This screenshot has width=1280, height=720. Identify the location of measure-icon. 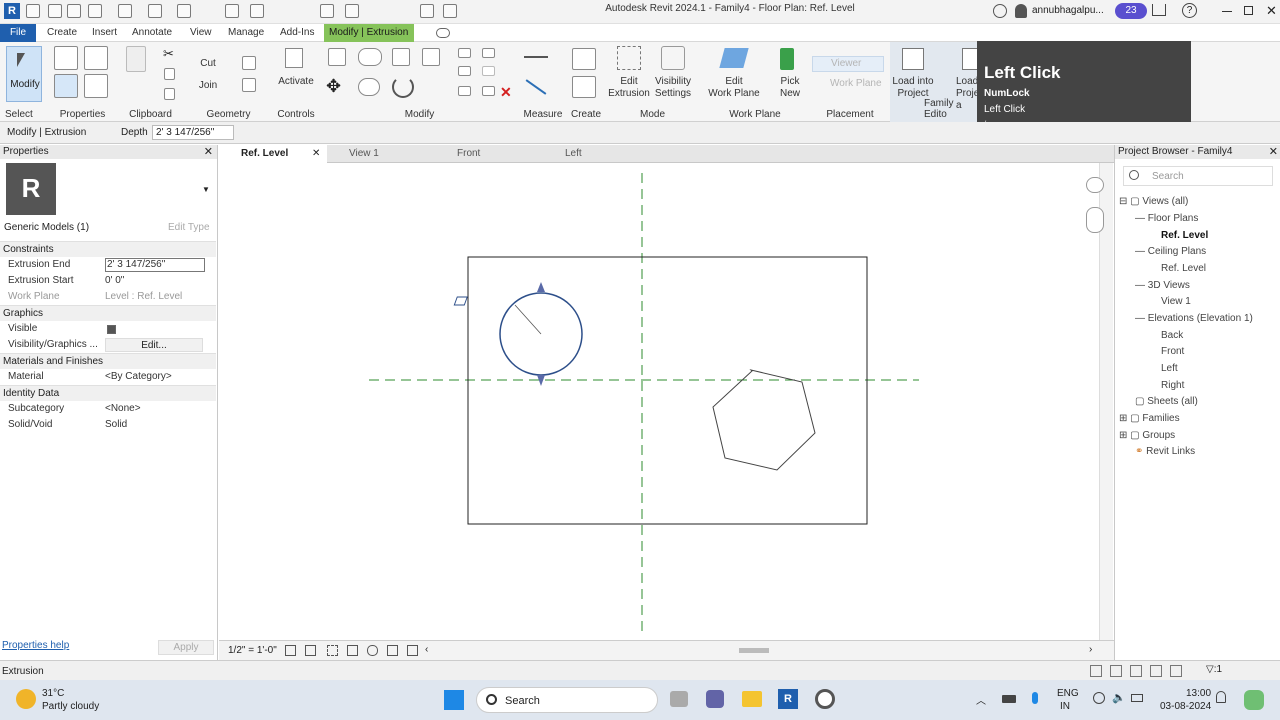
(232, 11).